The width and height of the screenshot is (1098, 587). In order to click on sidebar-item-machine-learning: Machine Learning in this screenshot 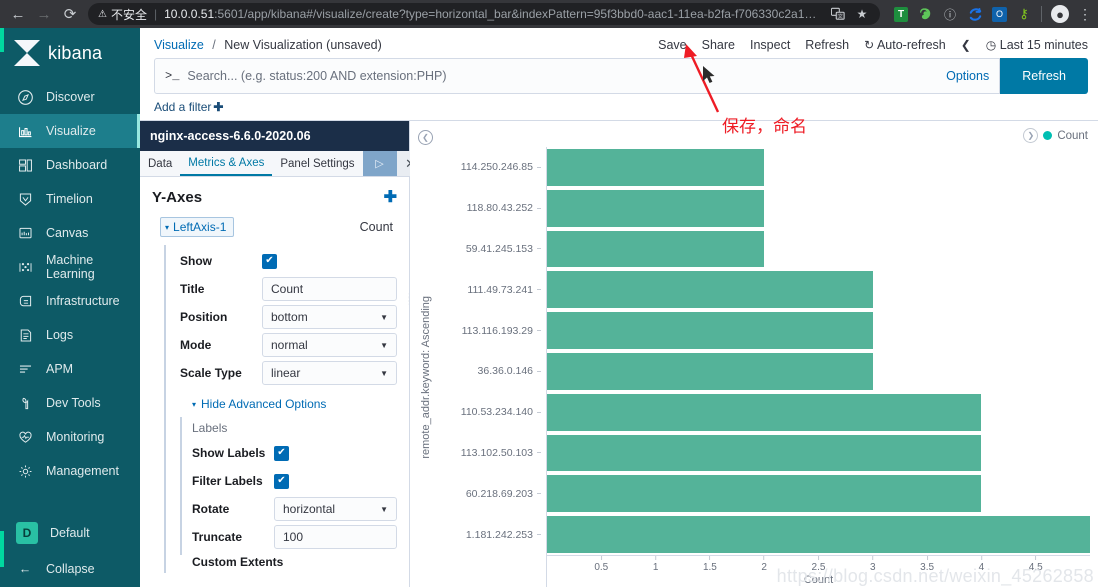, I will do `click(70, 267)`.